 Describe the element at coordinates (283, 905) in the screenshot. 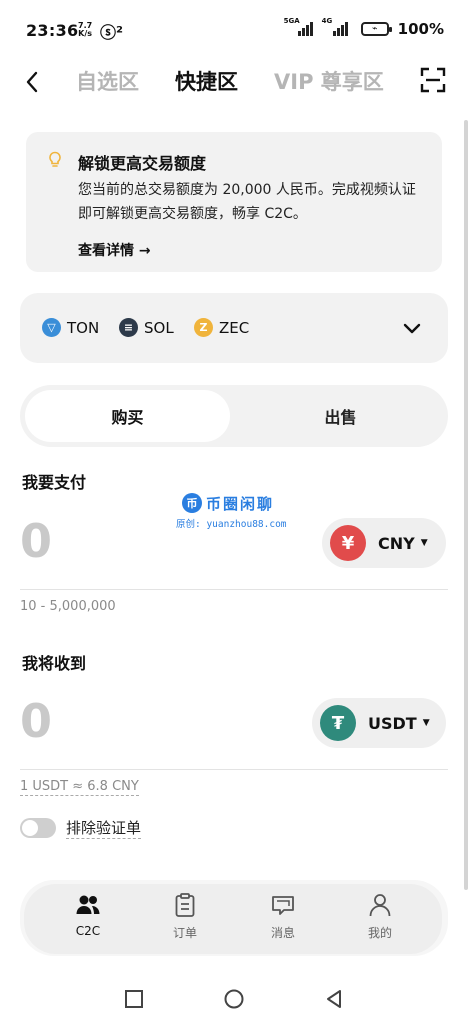

I see `chat-icon` at that location.